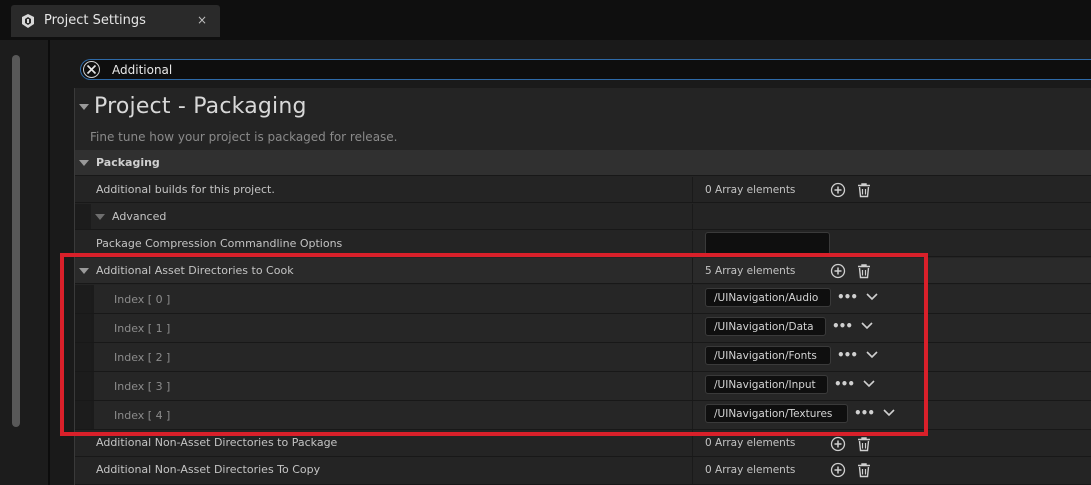 This screenshot has height=485, width=1091. I want to click on advanced-label: Advanced, so click(139, 216).